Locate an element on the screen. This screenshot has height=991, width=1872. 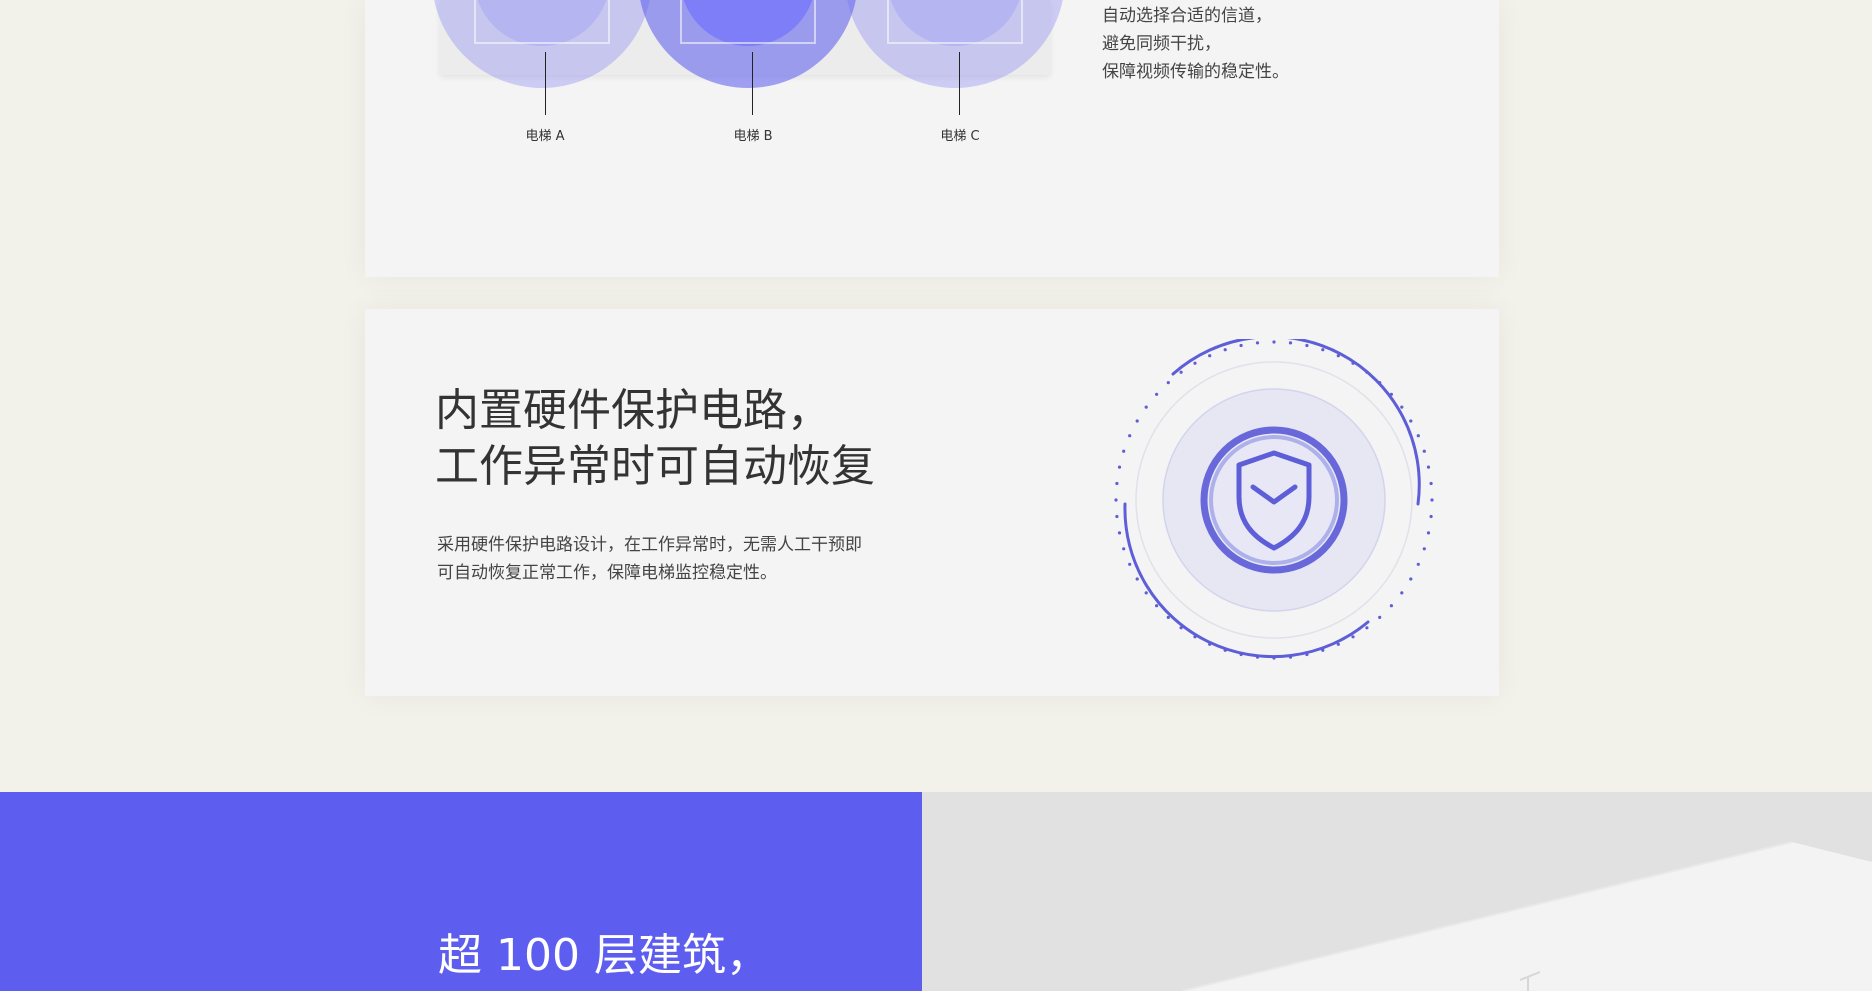
elevator-channel-diagram: 电梯 A 电梯 B 电梯 C is located at coordinates (766, 80).